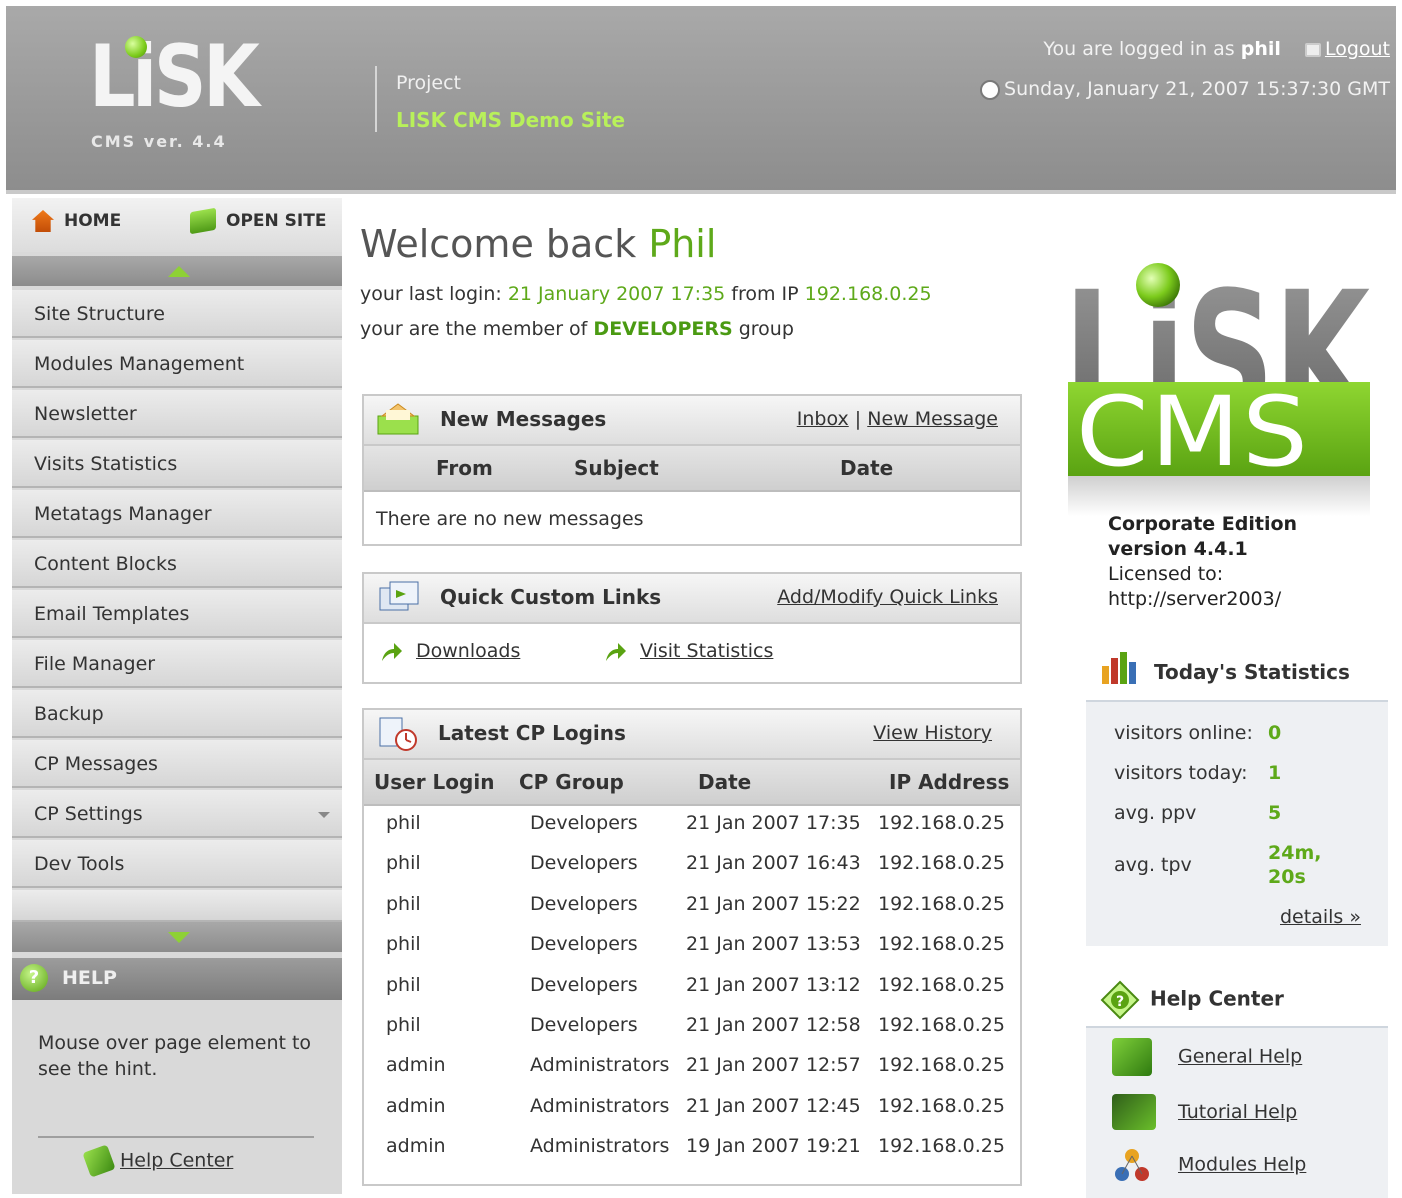 The width and height of the screenshot is (1402, 1198). What do you see at coordinates (868, 294) in the screenshot?
I see `last-login-ip: 192.168.0.25` at bounding box center [868, 294].